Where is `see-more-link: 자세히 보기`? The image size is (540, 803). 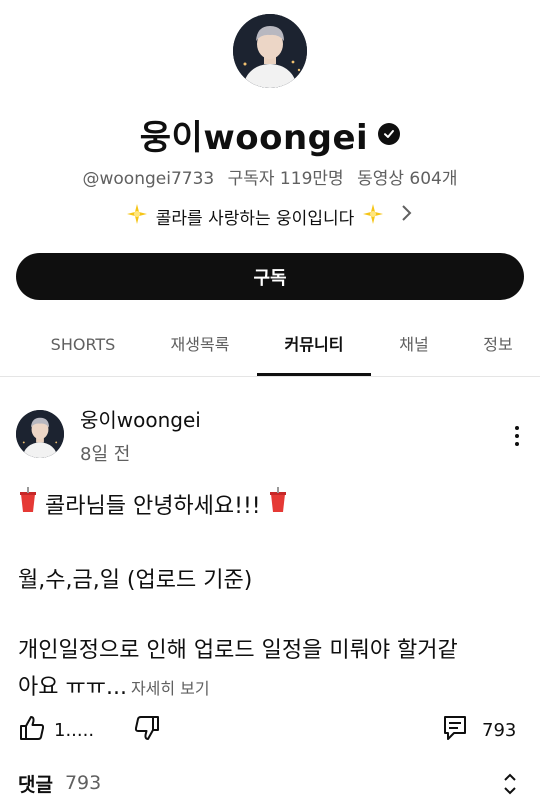
see-more-link: 자세히 보기 is located at coordinates (170, 688).